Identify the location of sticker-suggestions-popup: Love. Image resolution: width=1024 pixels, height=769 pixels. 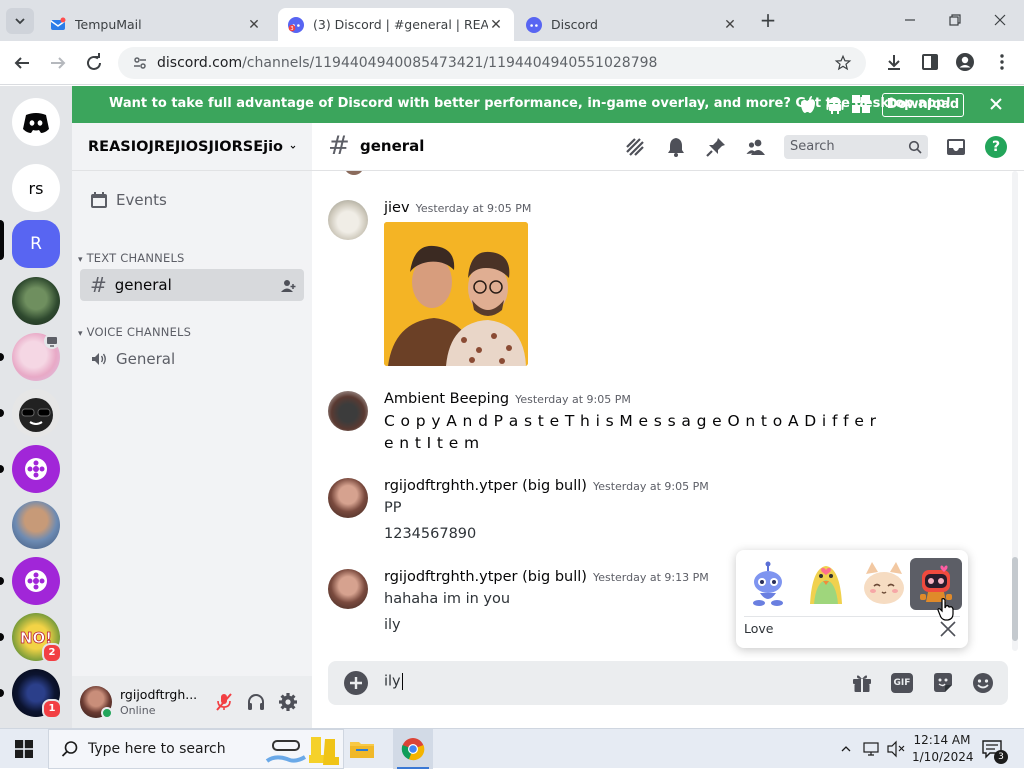
(852, 599).